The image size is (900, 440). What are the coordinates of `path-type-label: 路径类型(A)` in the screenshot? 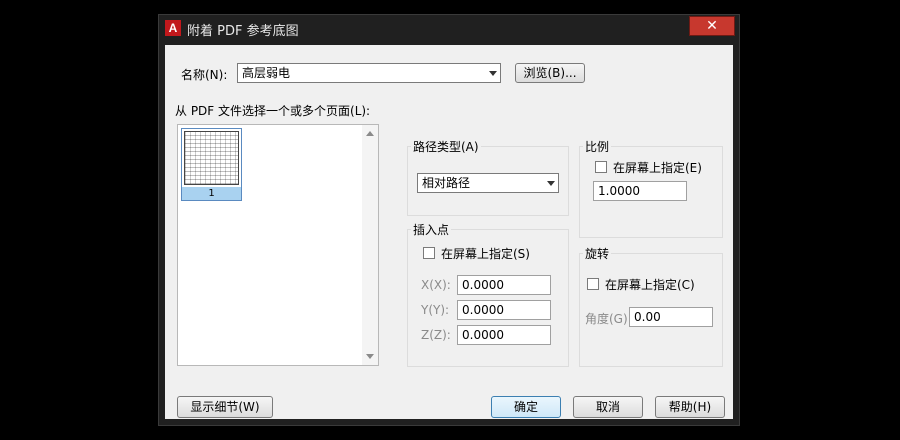 It's located at (446, 146).